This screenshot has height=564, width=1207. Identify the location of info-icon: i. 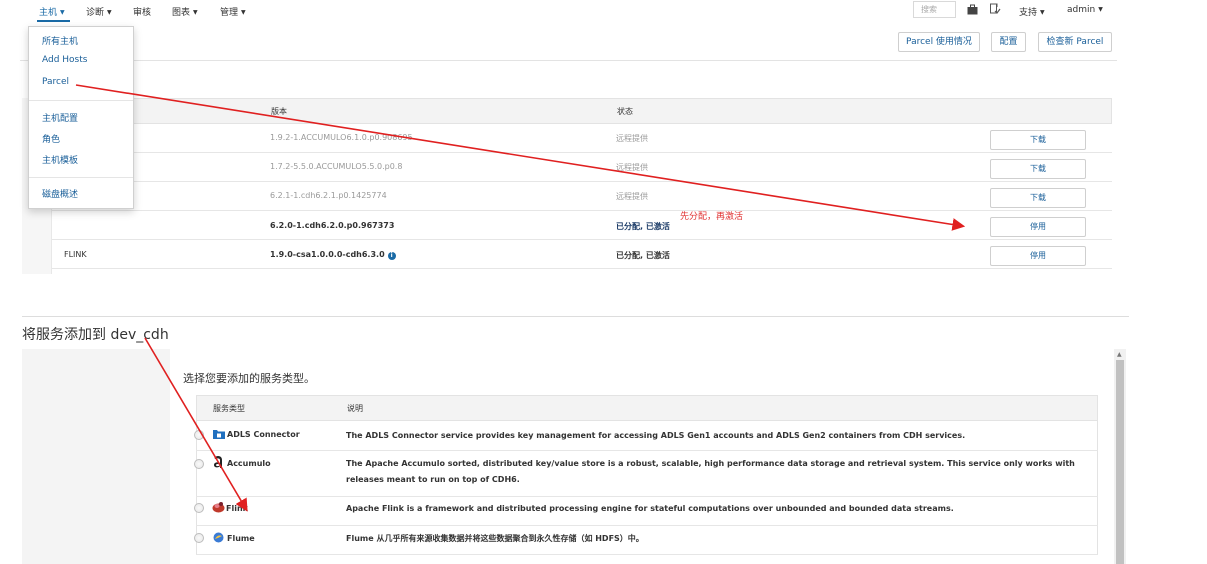
(391, 256).